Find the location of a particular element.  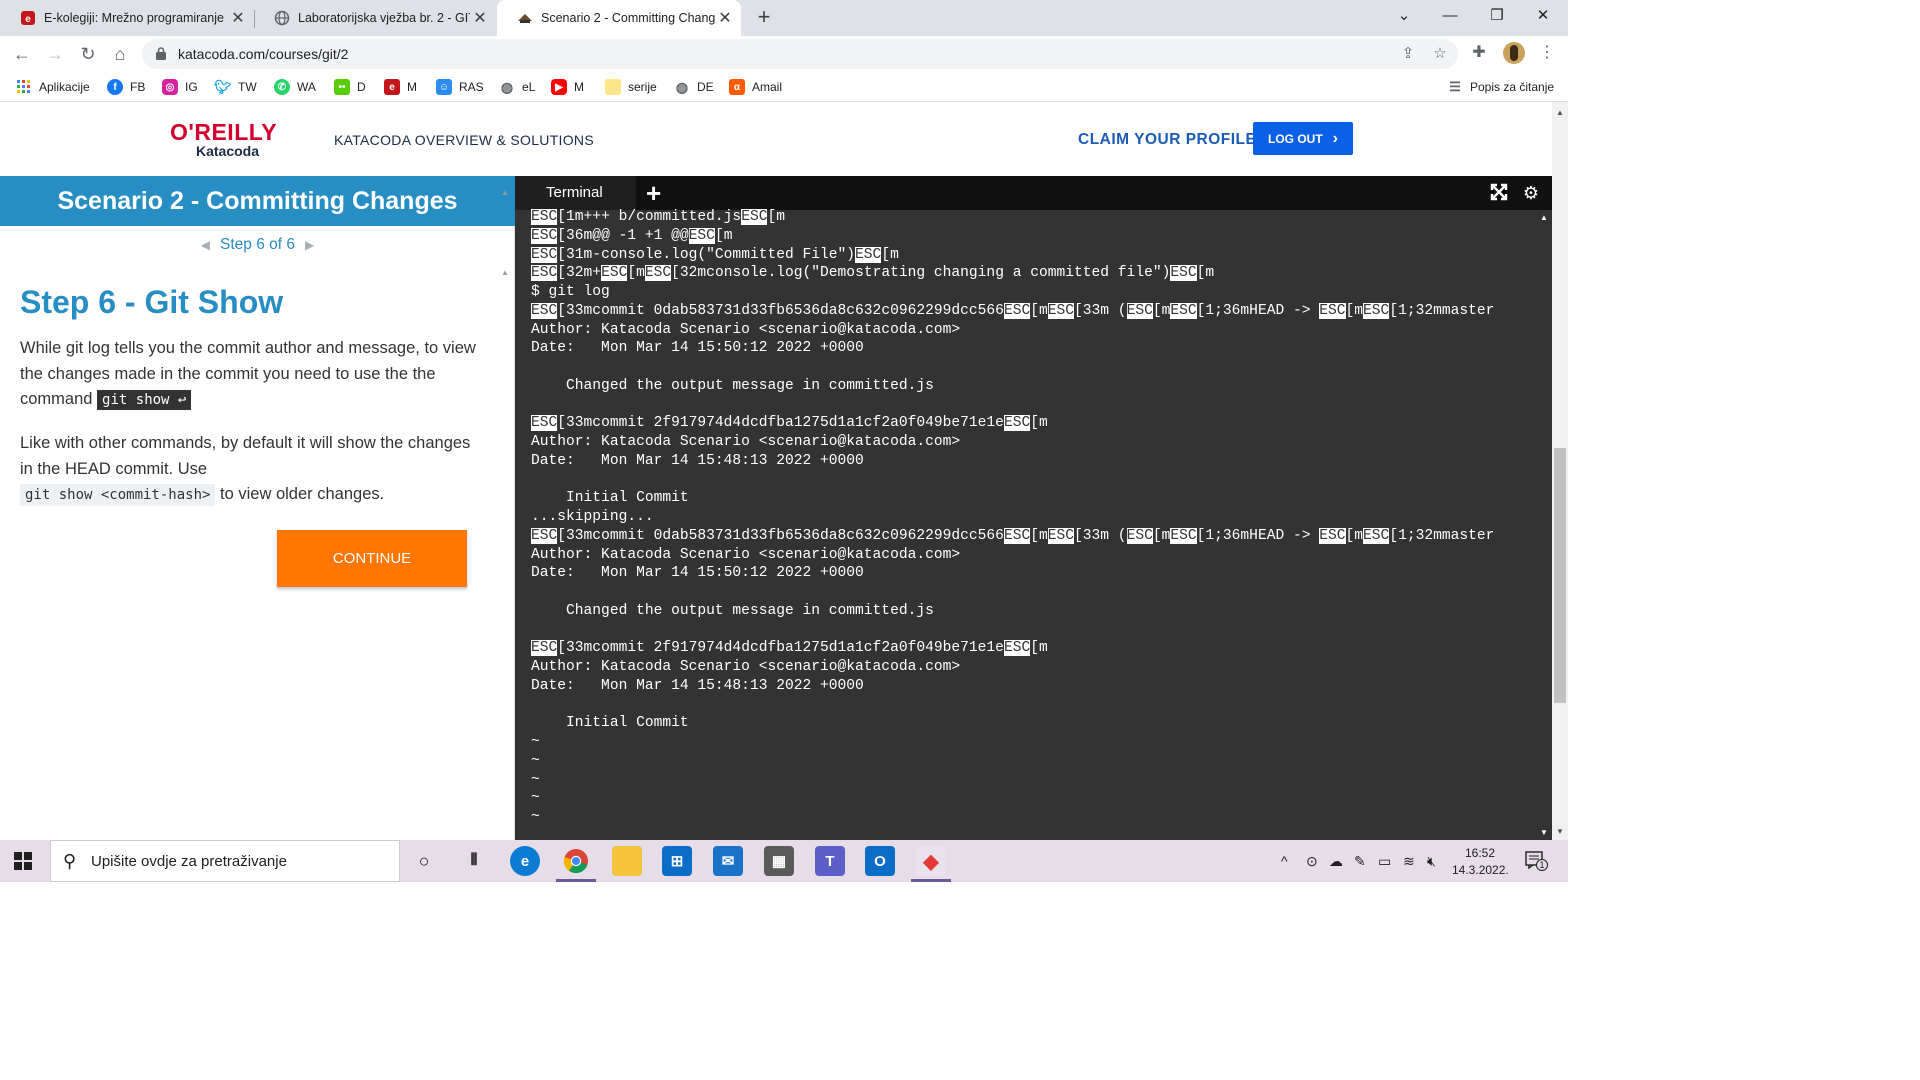

logout-button: LOG OUT › is located at coordinates (1303, 138).